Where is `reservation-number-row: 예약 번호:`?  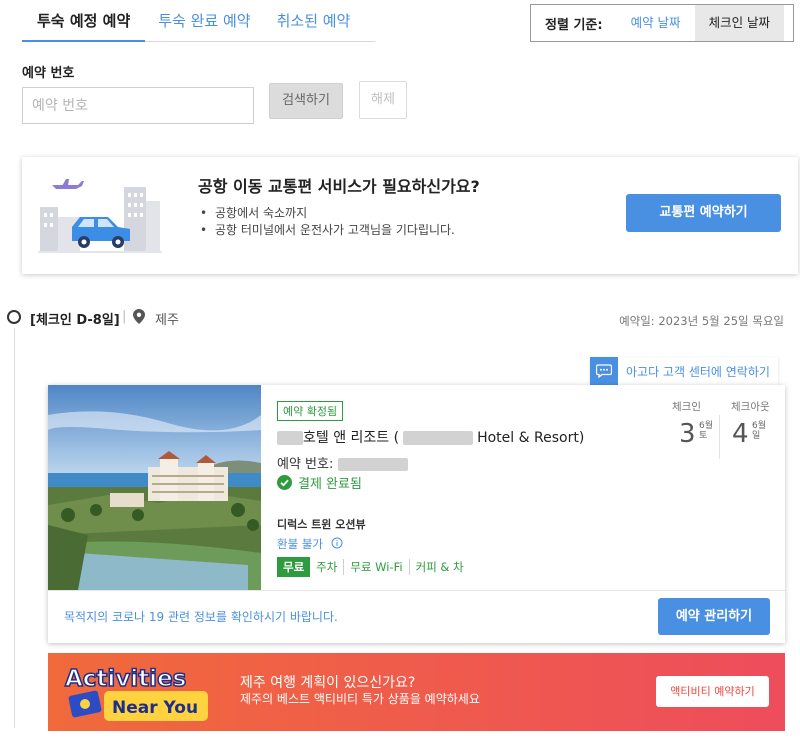 reservation-number-row: 예약 번호: is located at coordinates (342, 462).